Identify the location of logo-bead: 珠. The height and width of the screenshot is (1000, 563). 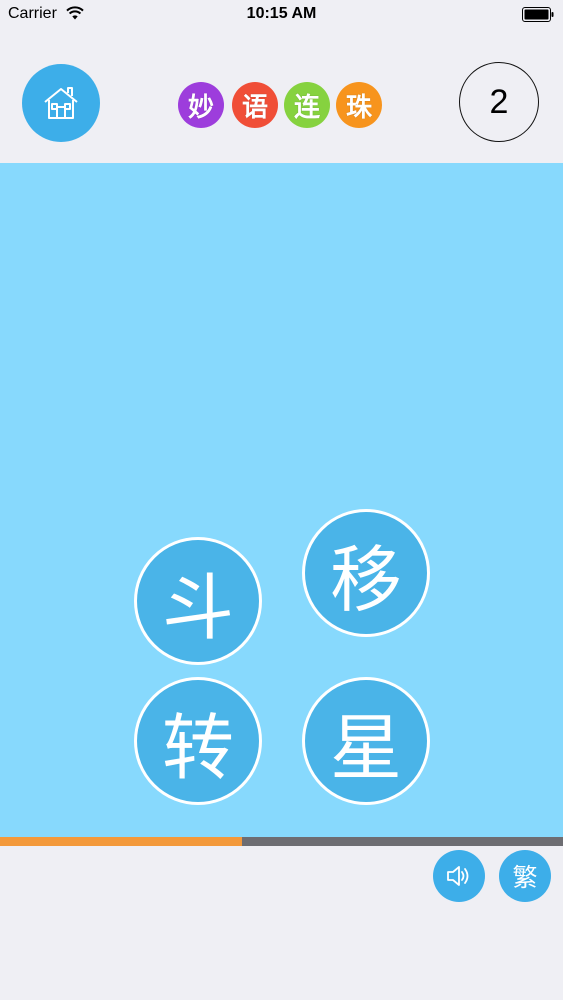
(359, 105).